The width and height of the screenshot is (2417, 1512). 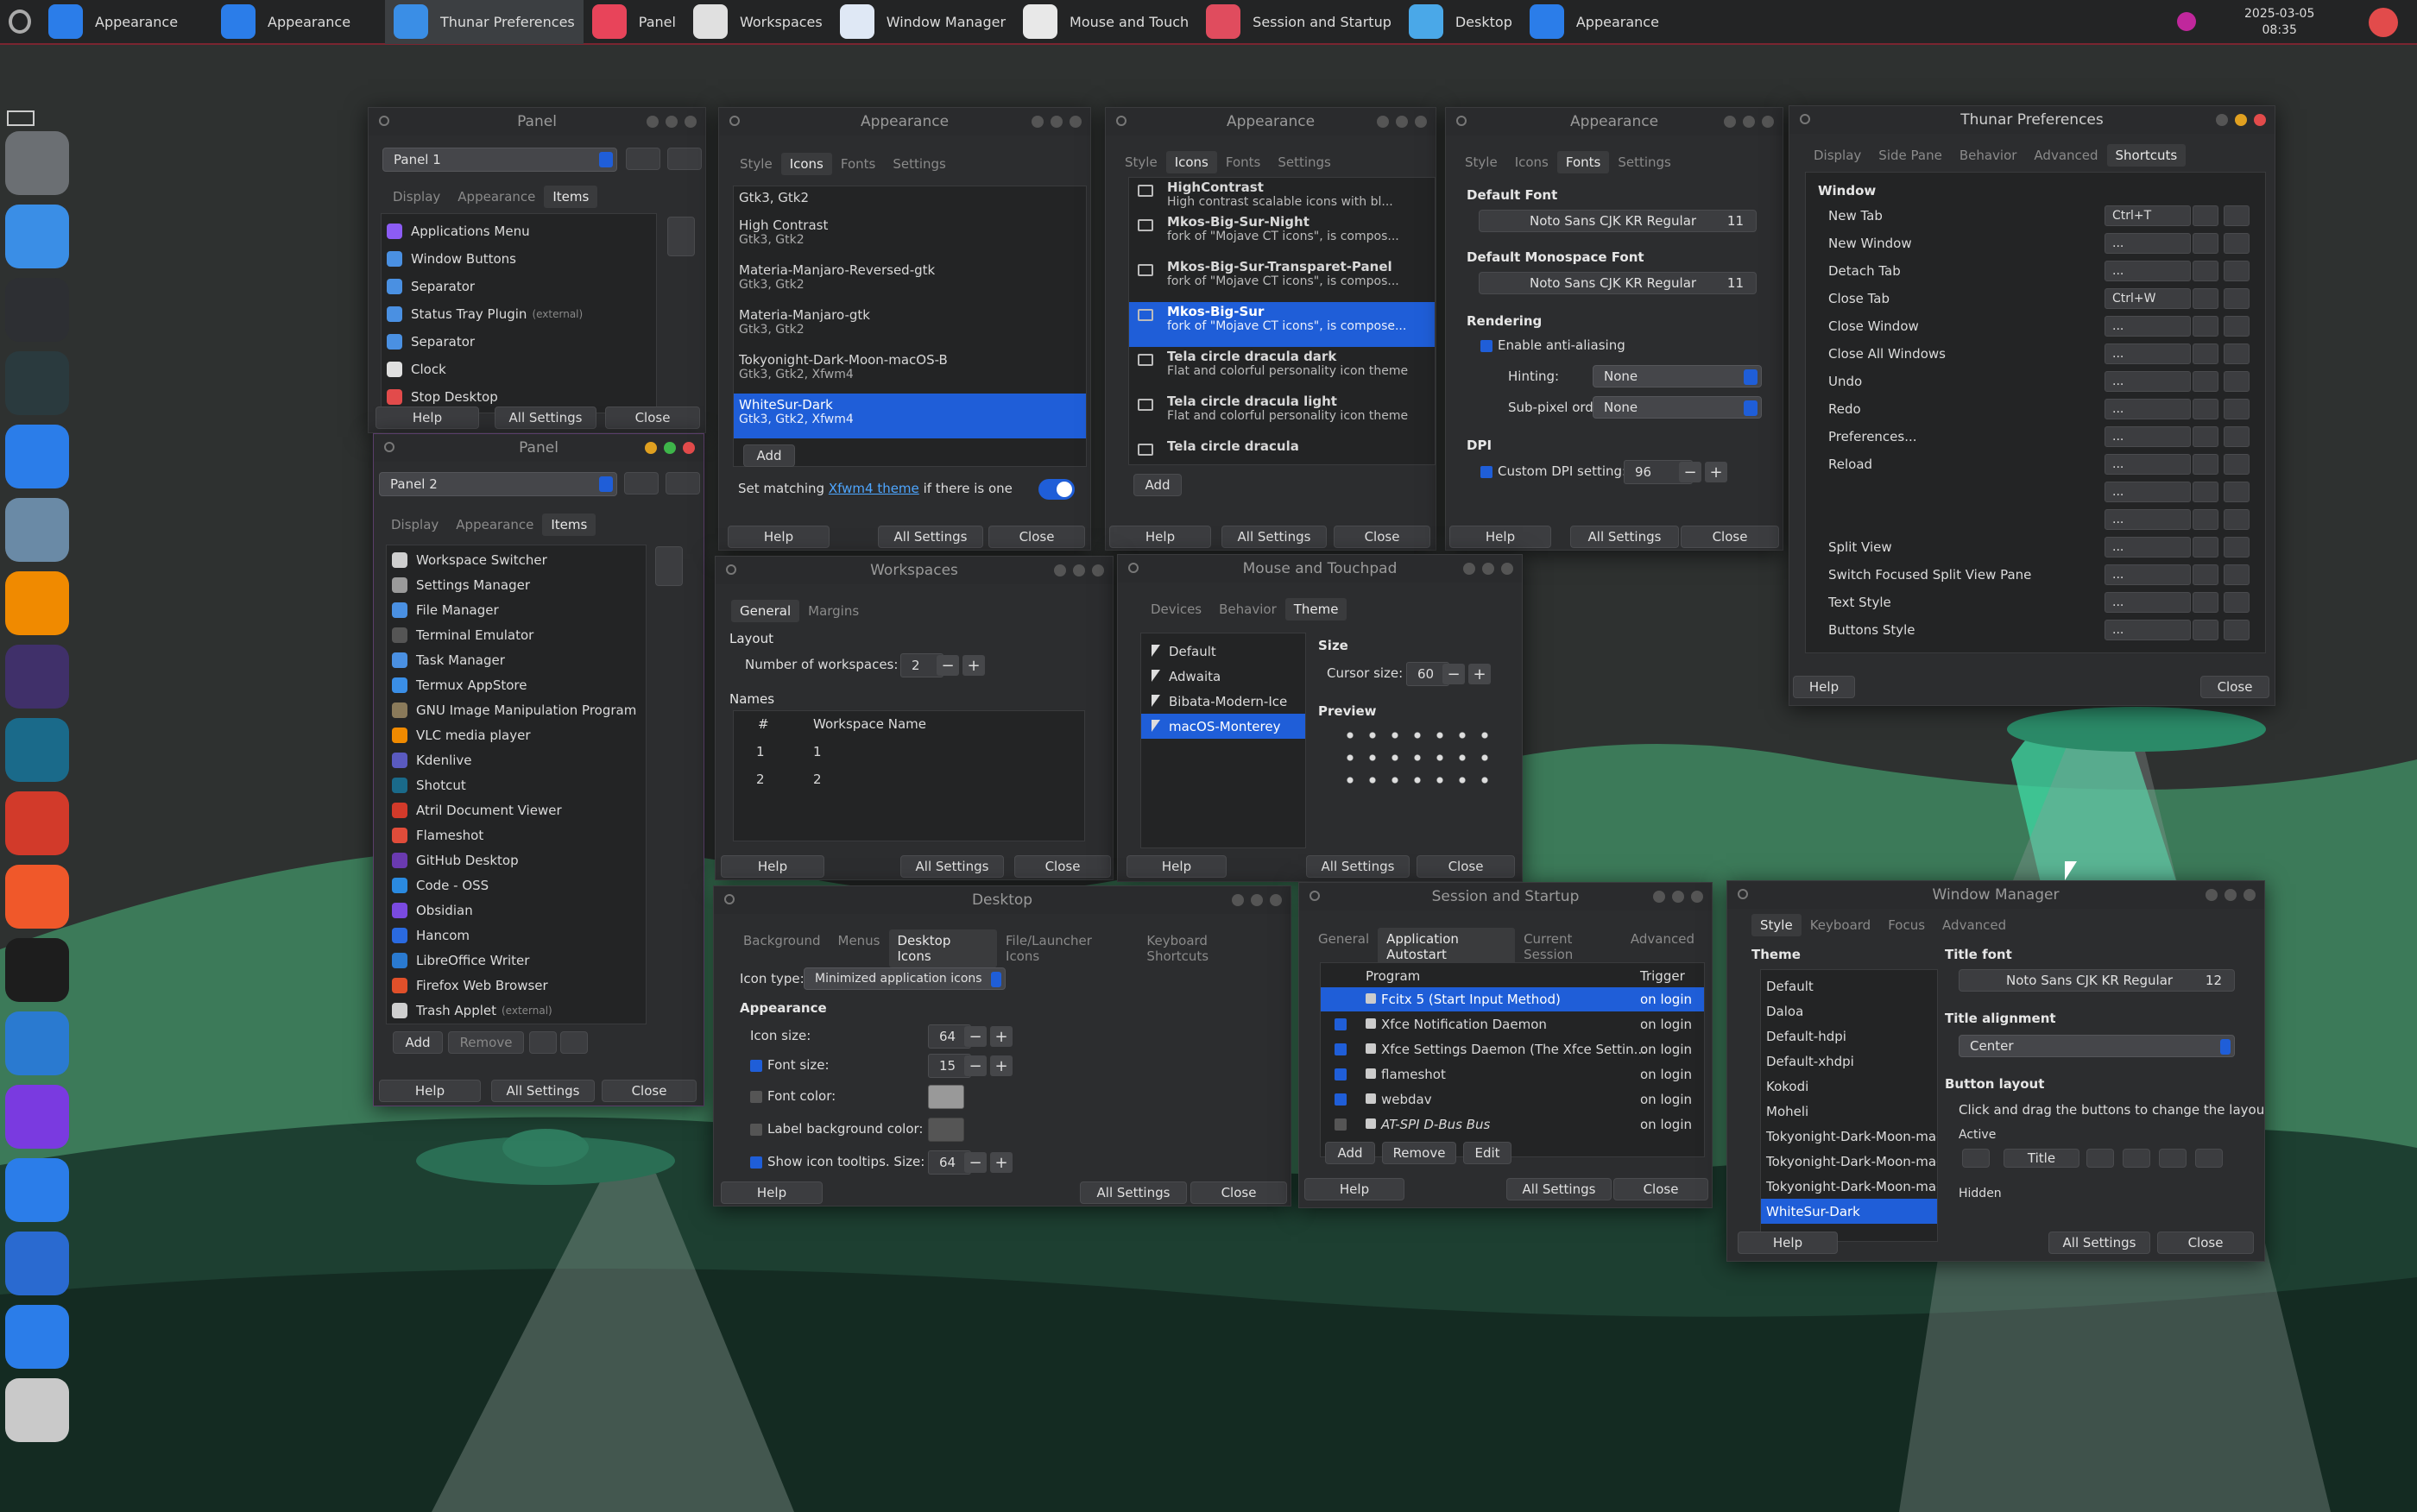 I want to click on antialias-checkbox: Enable anti-aliasing, so click(x=1552, y=345).